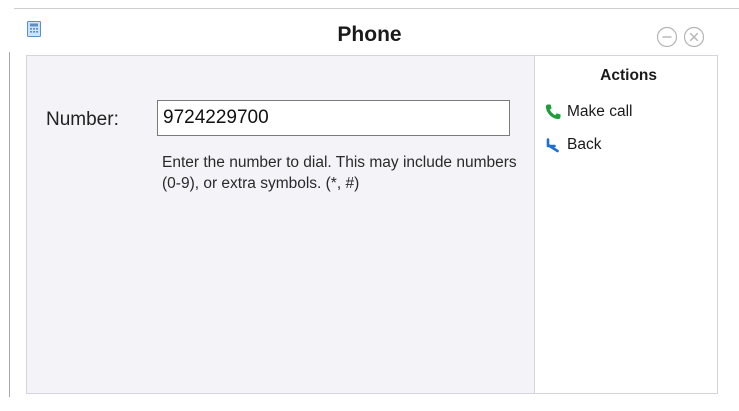 The image size is (739, 411). I want to click on make-call-action: Make call, so click(588, 112).